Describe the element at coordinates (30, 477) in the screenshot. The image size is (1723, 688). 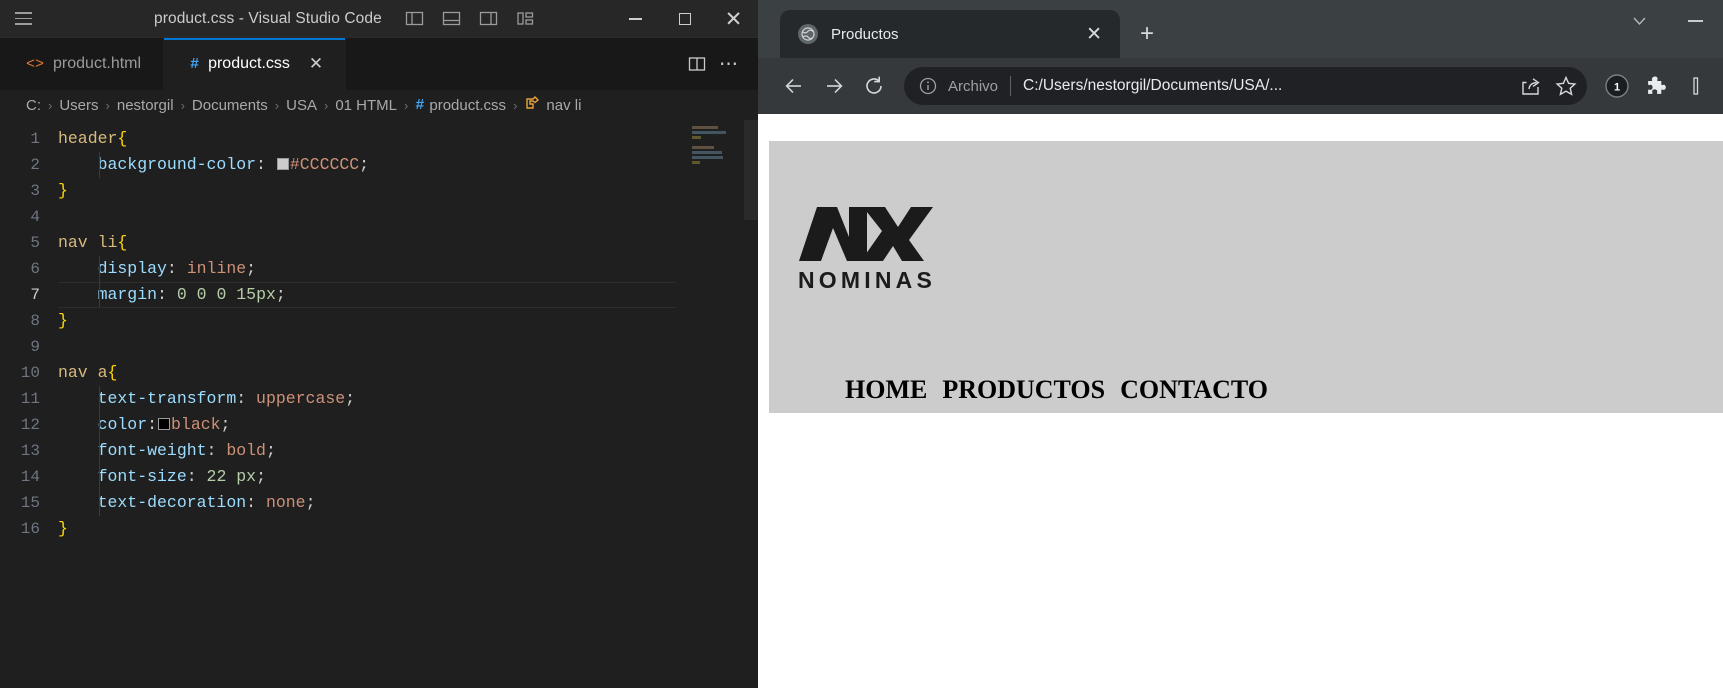
I see `line-number: 14` at that location.